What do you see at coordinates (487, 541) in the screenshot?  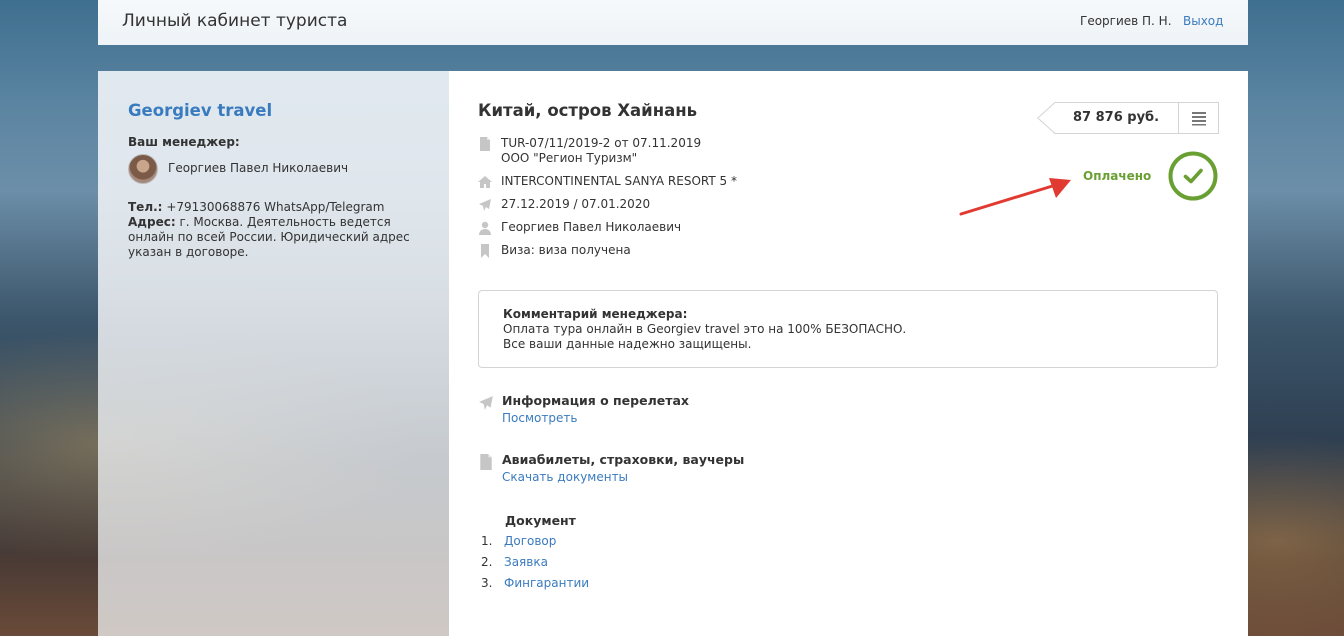 I see `list-number: 1.` at bounding box center [487, 541].